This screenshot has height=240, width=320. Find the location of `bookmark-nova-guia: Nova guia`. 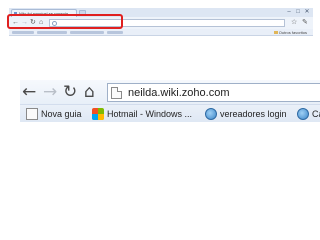

bookmark-nova-guia: Nova guia is located at coordinates (57, 114).